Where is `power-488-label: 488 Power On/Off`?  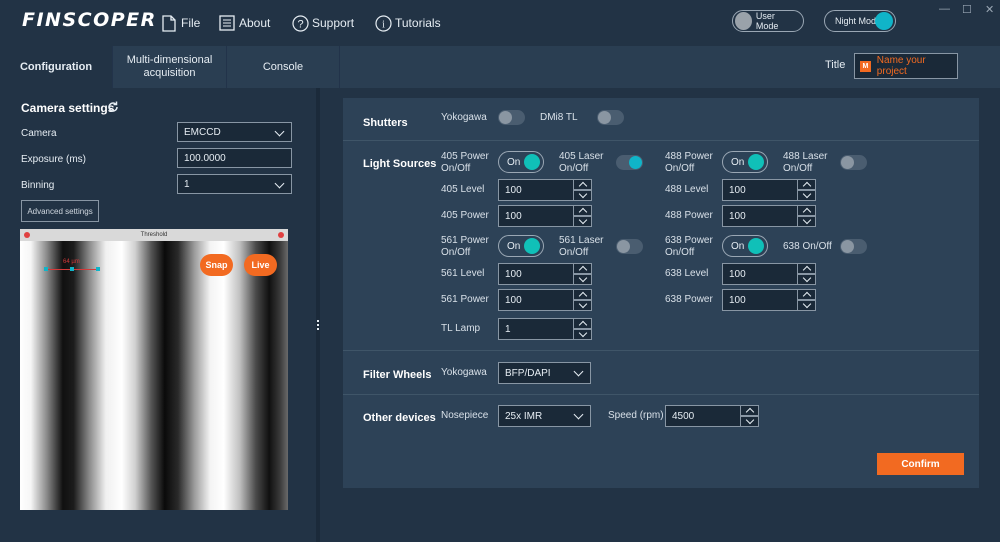 power-488-label: 488 Power On/Off is located at coordinates (689, 162).